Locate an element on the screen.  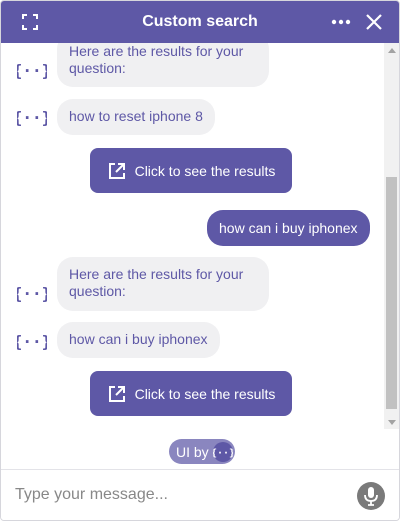
bot-message-bubble: how to reset iphone 8 is located at coordinates (136, 117).